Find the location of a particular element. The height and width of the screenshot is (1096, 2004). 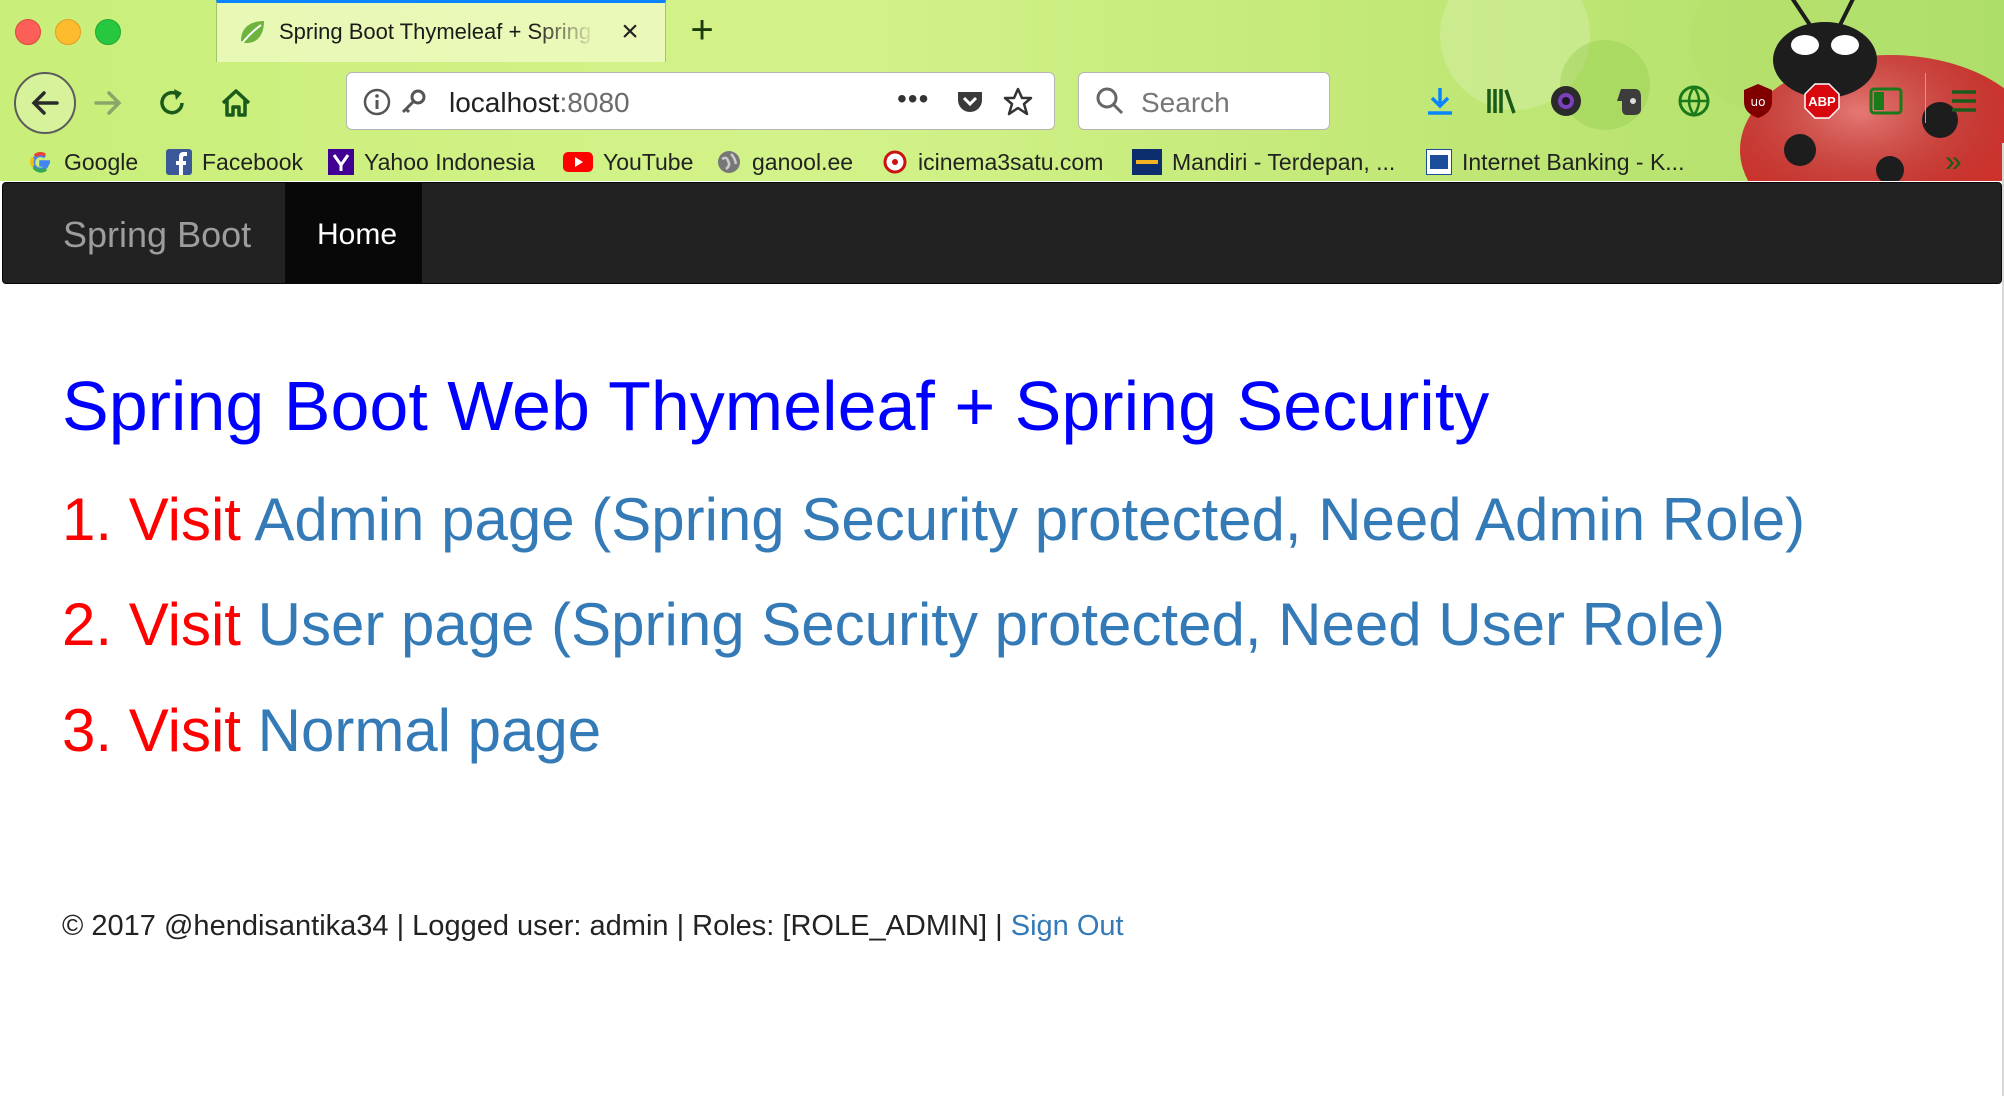

url-bar: localhost:8080 ••• is located at coordinates (700, 101).